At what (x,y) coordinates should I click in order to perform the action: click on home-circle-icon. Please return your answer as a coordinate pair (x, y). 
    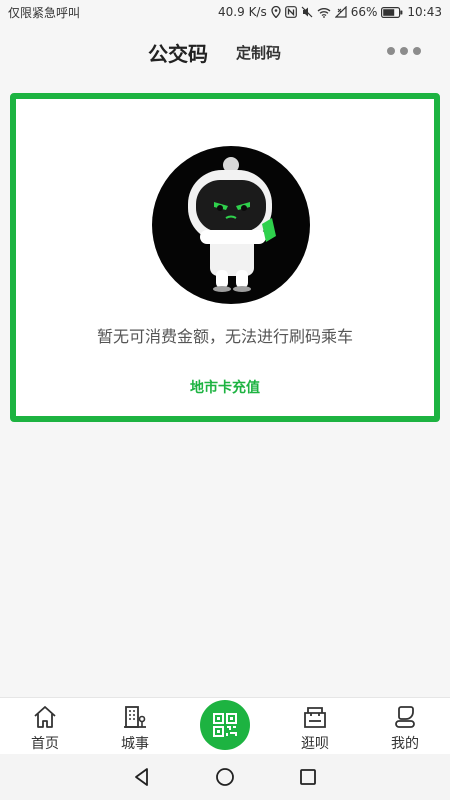
    Looking at the image, I should click on (225, 777).